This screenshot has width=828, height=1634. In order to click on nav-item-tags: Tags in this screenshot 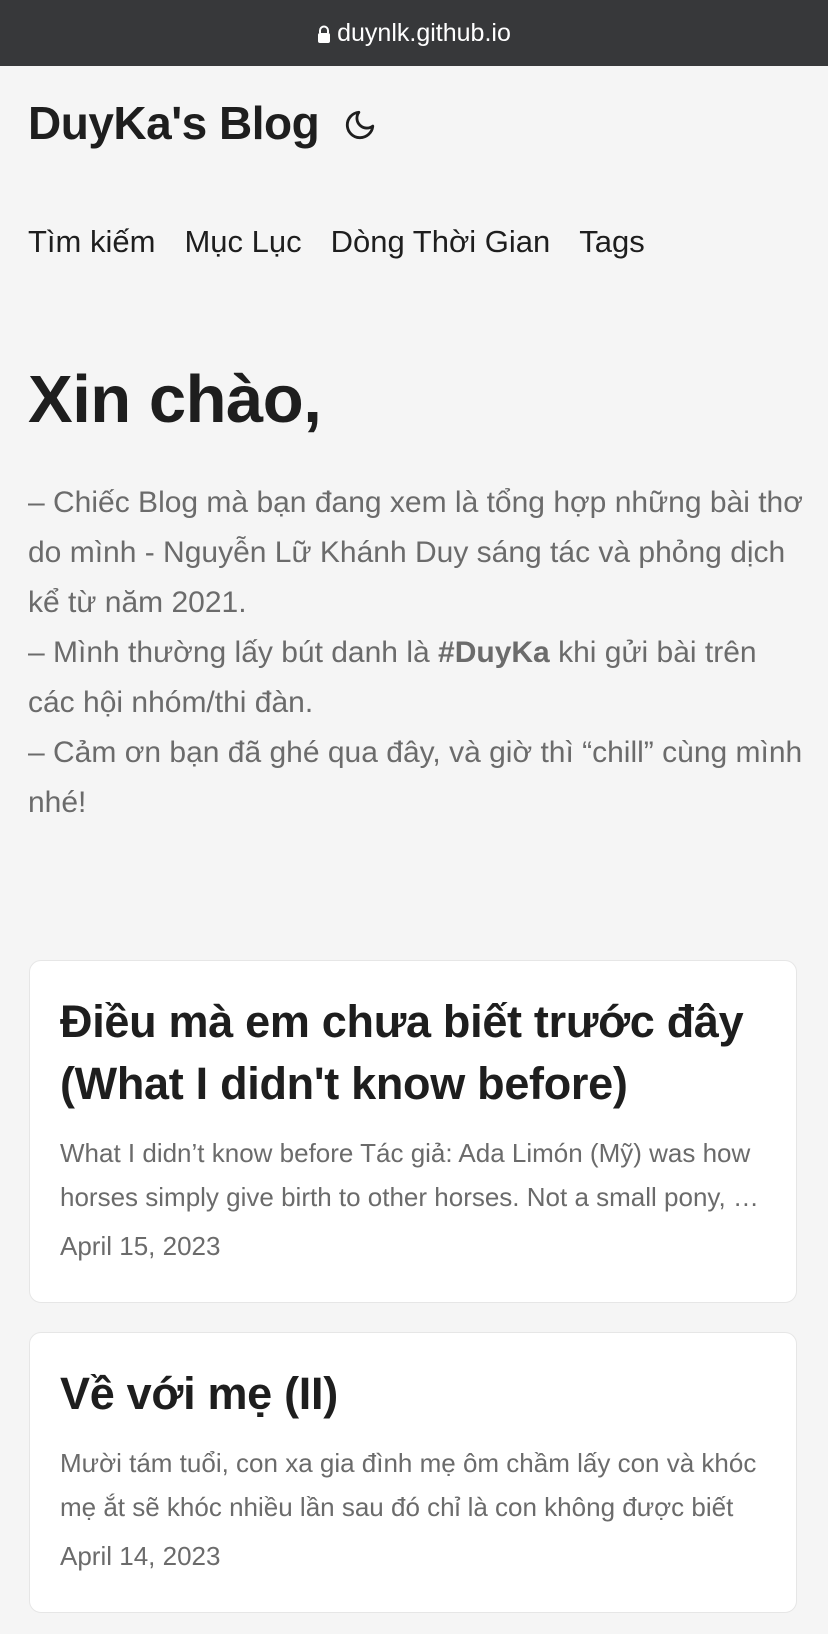, I will do `click(611, 242)`.